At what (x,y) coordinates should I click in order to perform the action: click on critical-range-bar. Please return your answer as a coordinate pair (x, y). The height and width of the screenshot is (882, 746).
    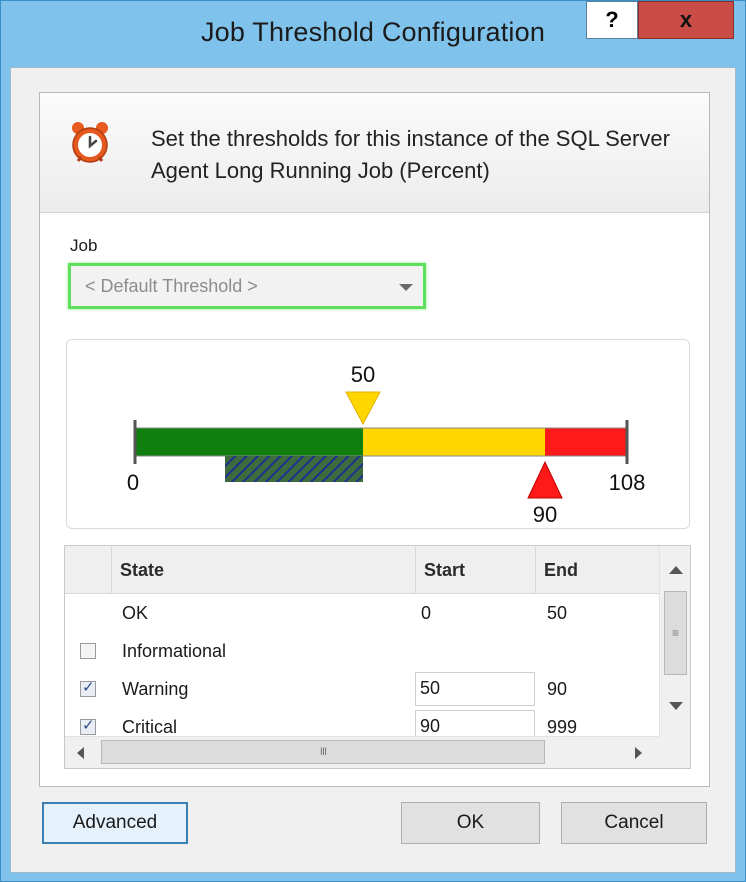
    Looking at the image, I should click on (586, 442).